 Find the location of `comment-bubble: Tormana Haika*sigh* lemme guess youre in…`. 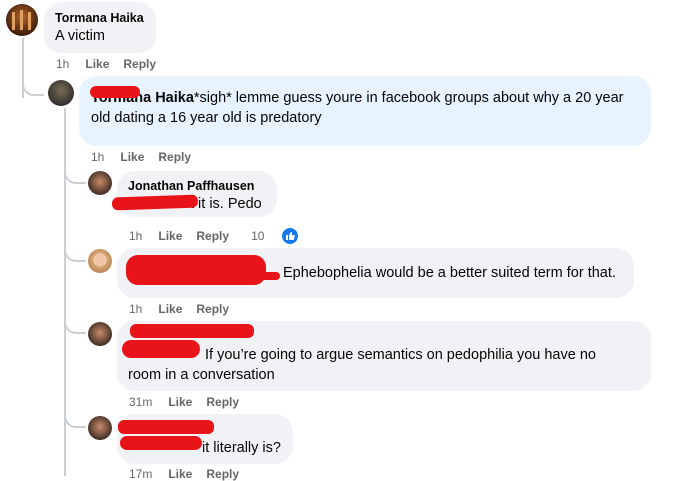

comment-bubble: Tormana Haika*sigh* lemme guess youre in… is located at coordinates (365, 111).